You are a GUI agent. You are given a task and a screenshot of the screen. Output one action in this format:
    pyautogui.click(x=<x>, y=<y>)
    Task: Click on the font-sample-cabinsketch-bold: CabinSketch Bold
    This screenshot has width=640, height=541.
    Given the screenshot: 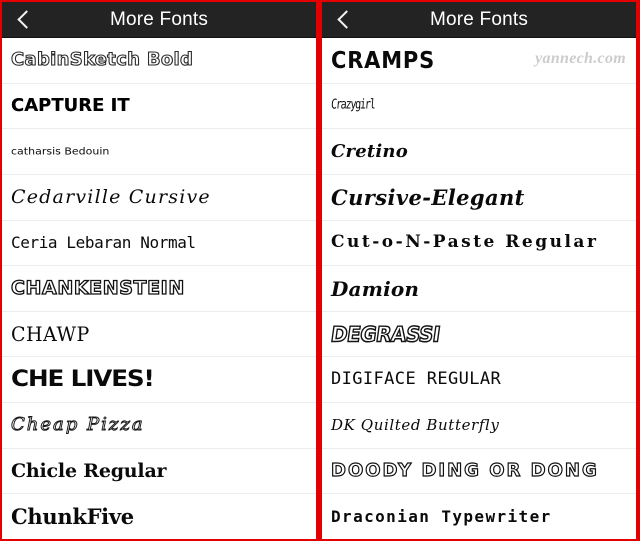 What is the action you would take?
    pyautogui.click(x=102, y=60)
    